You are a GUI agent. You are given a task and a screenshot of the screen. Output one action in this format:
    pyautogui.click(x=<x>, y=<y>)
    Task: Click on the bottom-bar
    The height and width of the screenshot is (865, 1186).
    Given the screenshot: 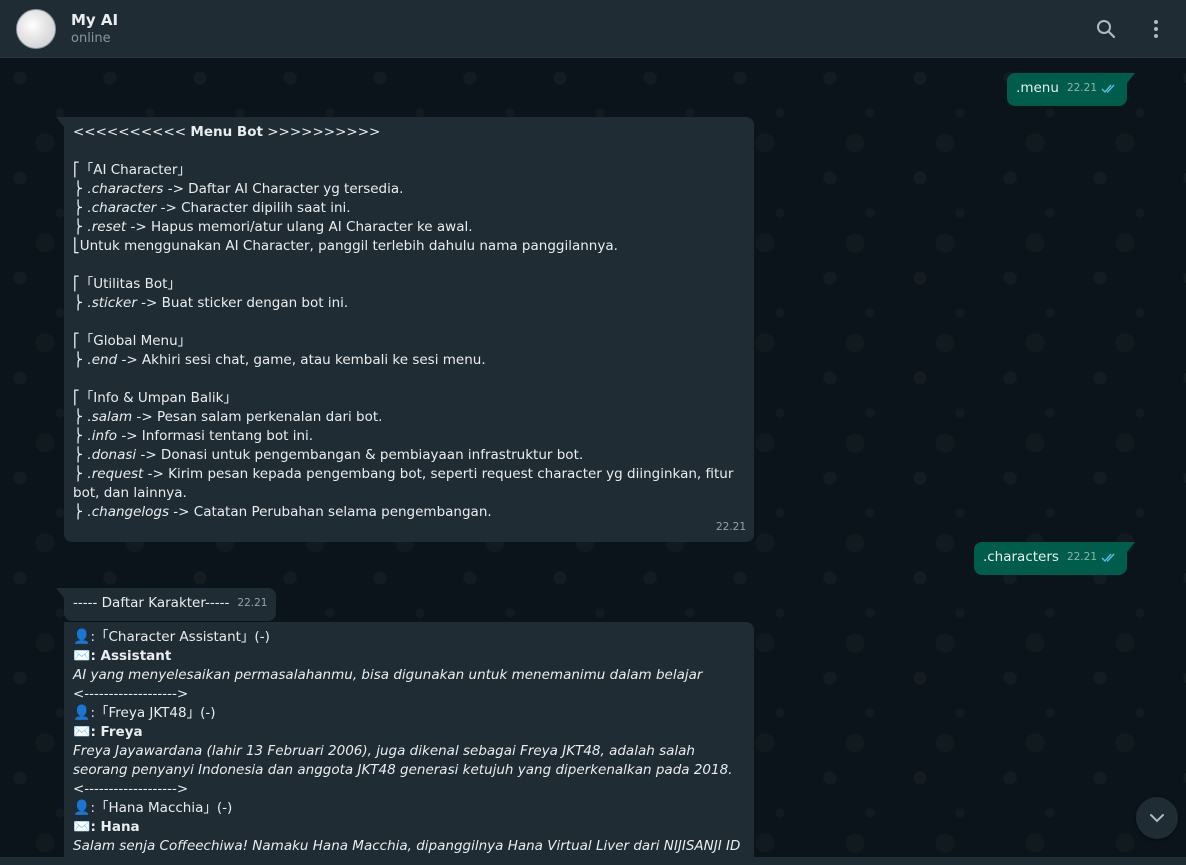 What is the action you would take?
    pyautogui.click(x=593, y=861)
    